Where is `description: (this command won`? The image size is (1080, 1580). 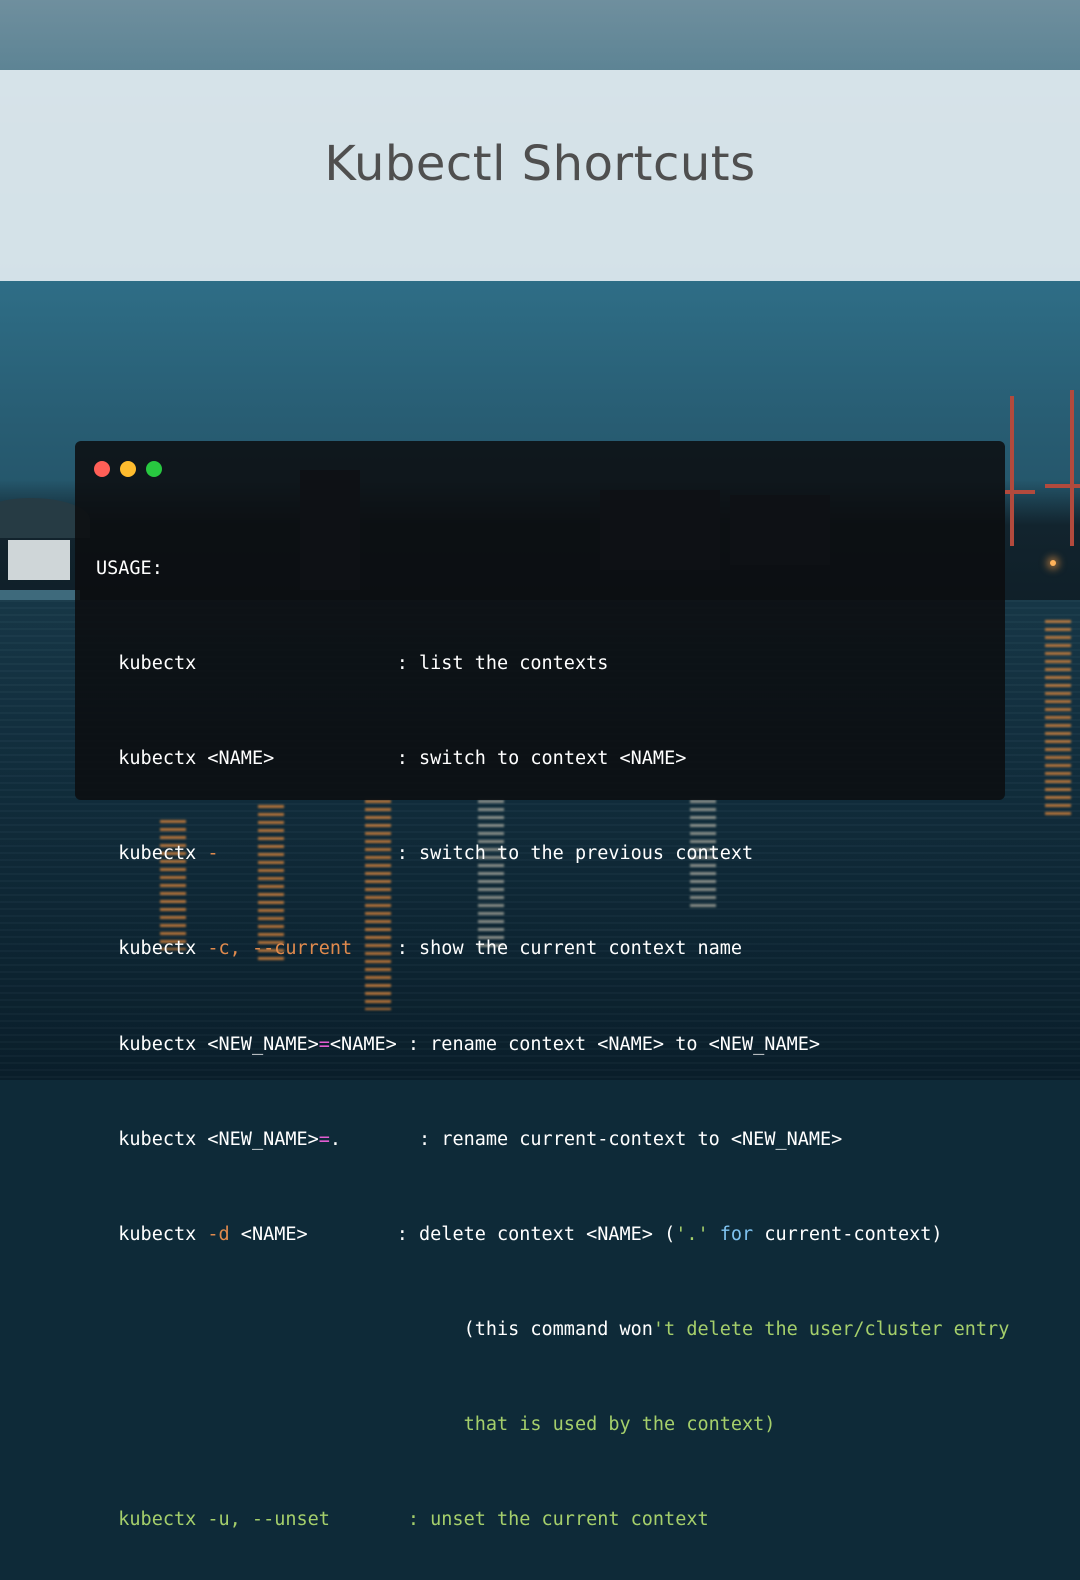
description: (this command won is located at coordinates (558, 1330).